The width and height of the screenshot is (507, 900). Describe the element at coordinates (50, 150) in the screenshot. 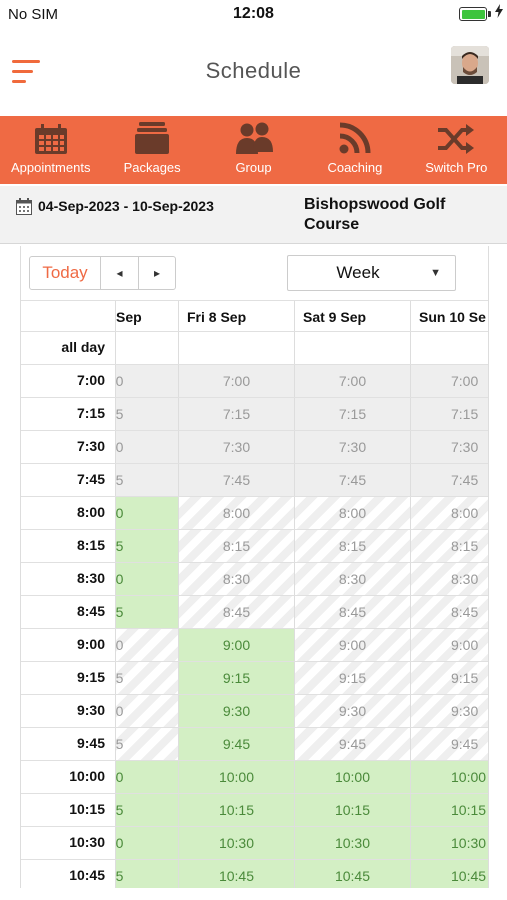

I see `toolbar-appointments: Appointments` at that location.